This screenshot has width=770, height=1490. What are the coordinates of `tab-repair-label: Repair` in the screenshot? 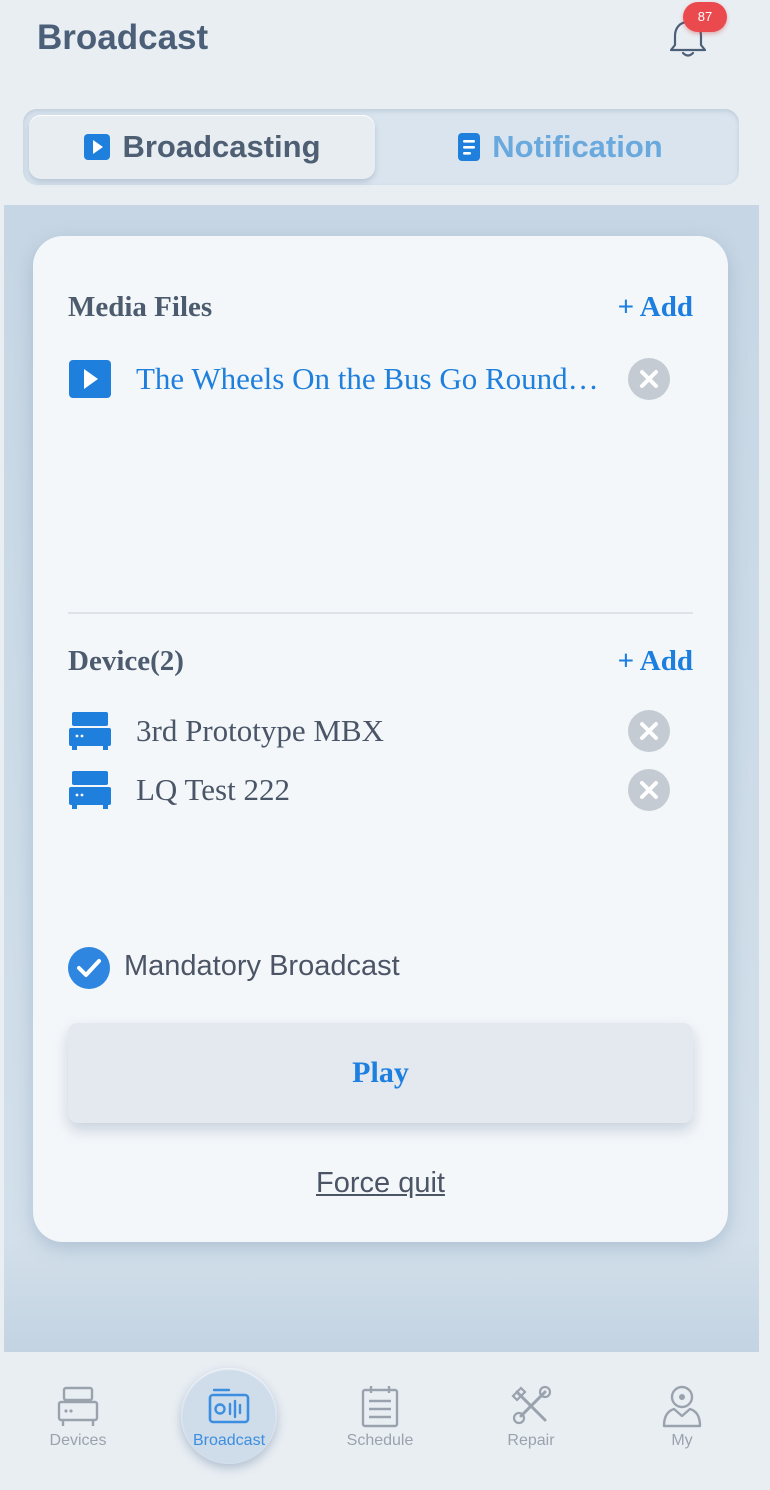 It's located at (531, 1440).